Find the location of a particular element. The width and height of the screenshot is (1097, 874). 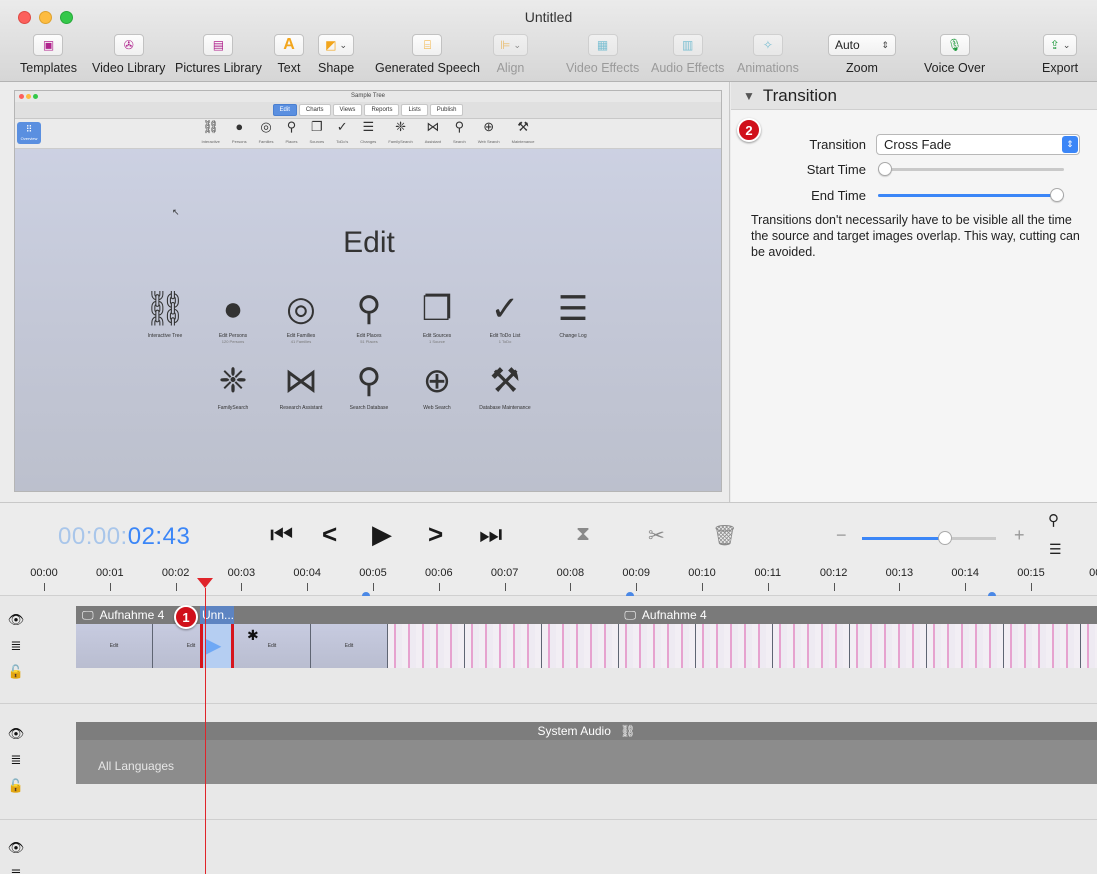

empty-track-controls: 👁 ≣ is located at coordinates (16, 857).